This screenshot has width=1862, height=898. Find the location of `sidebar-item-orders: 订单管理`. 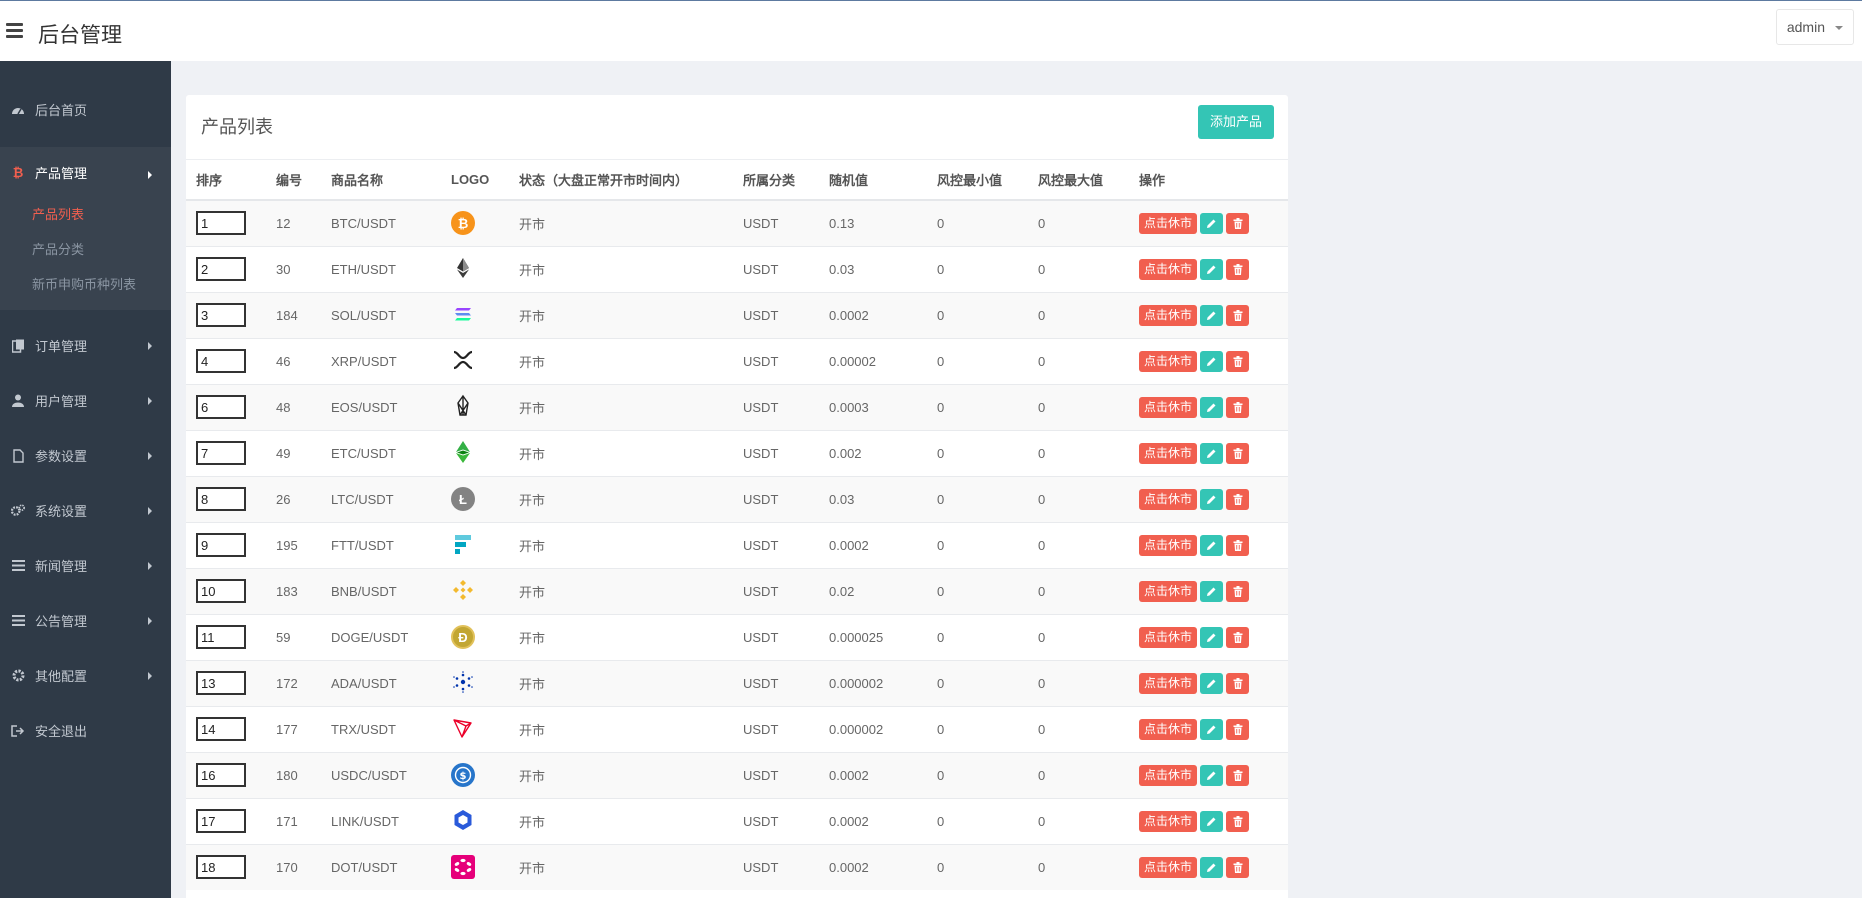

sidebar-item-orders: 订单管理 is located at coordinates (85, 345).